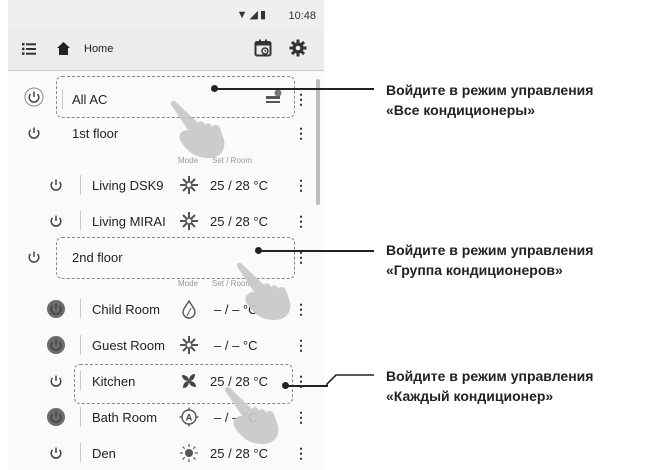 This screenshot has width=657, height=470. I want to click on room-name: Living DSK9, so click(128, 185).